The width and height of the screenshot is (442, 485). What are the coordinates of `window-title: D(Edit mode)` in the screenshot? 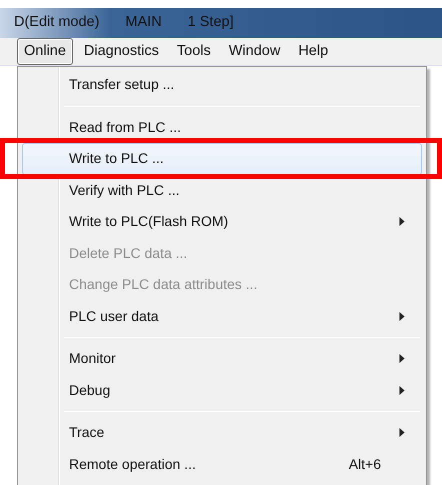 It's located at (57, 22).